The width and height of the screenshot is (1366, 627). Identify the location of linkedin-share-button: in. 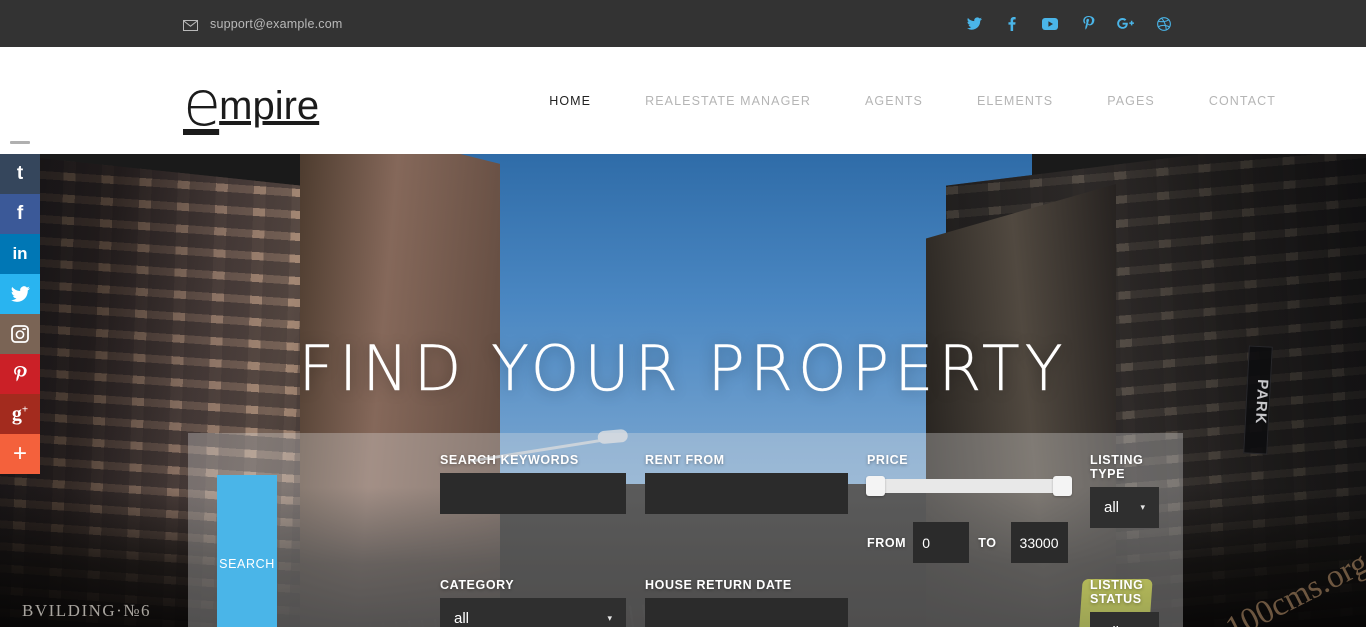
(20, 254).